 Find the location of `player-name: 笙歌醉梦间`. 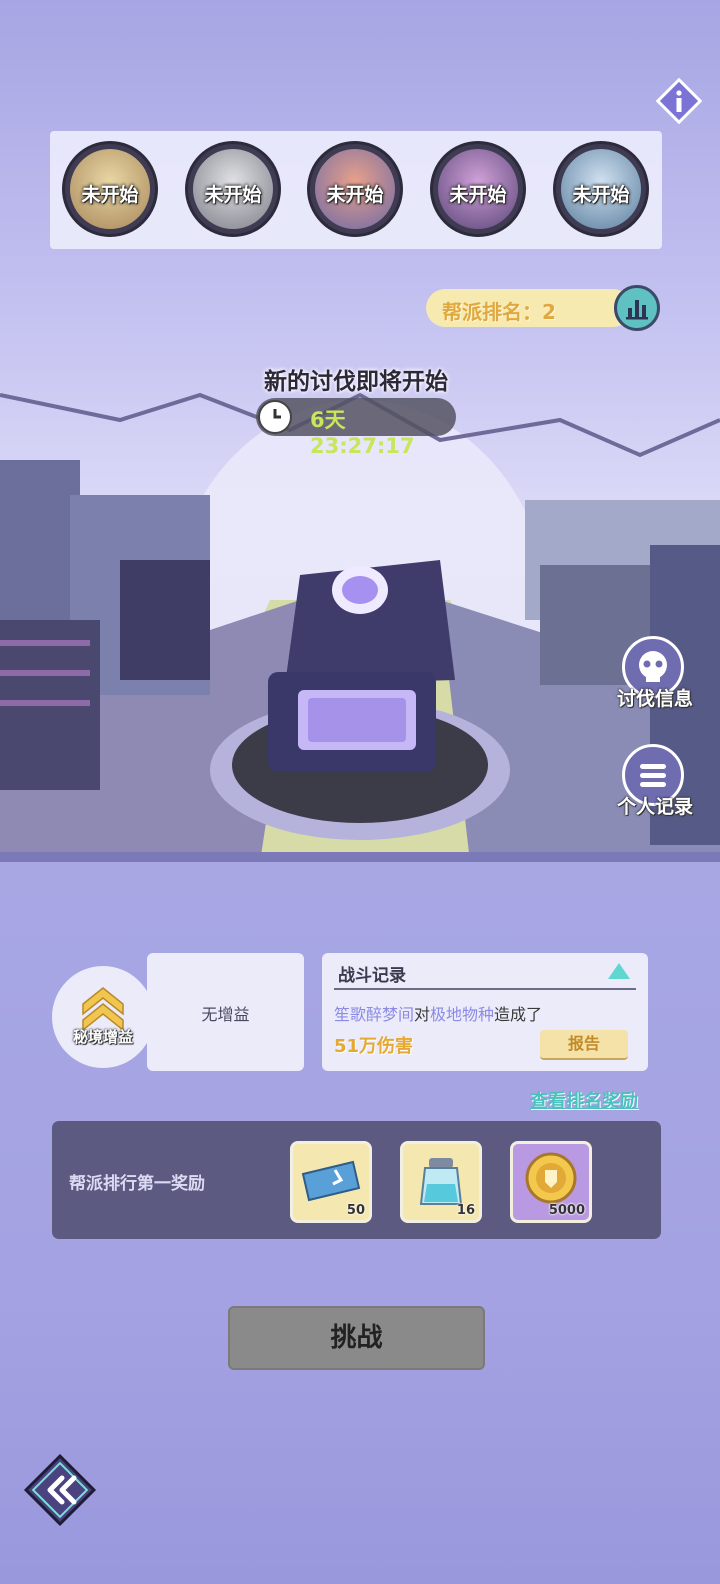

player-name: 笙歌醉梦间 is located at coordinates (374, 1014).